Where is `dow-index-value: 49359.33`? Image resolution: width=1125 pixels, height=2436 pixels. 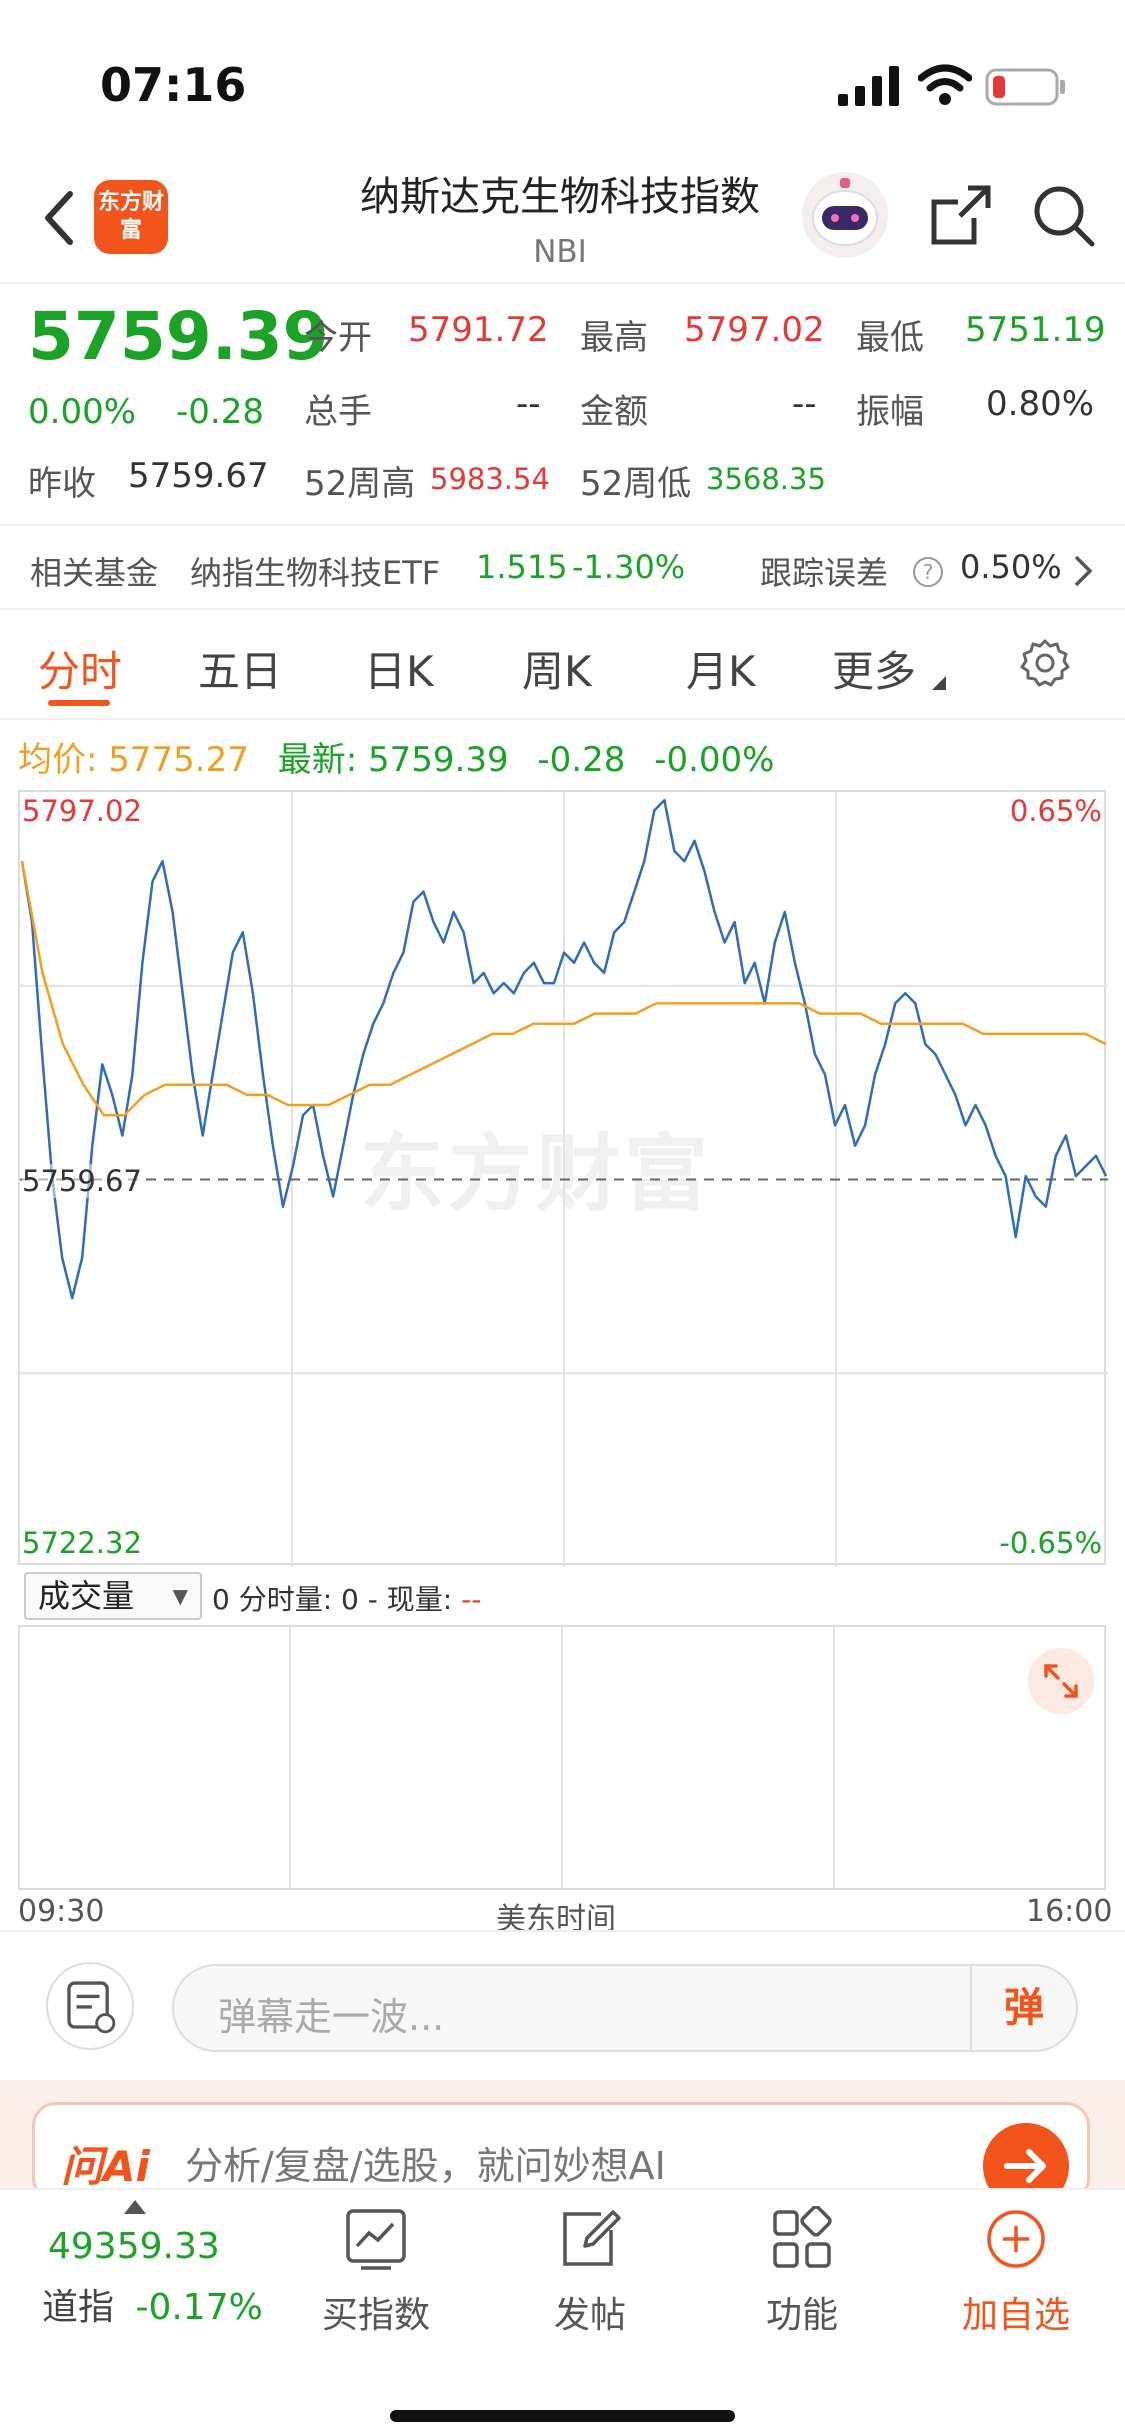 dow-index-value: 49359.33 is located at coordinates (134, 2246).